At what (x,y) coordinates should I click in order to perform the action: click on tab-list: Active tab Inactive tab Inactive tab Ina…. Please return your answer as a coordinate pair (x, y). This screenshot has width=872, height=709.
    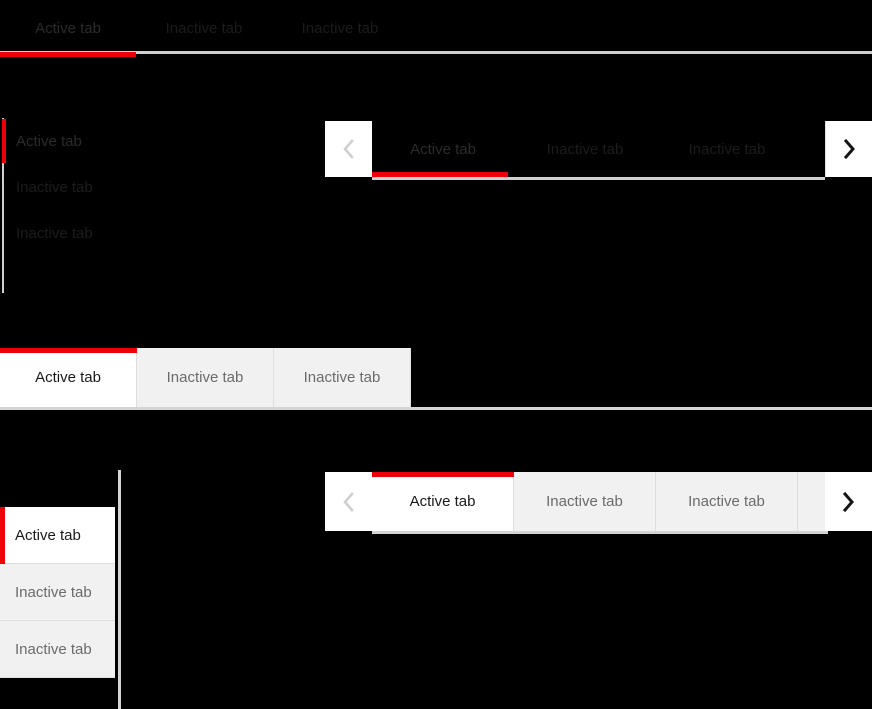
    Looking at the image, I should click on (600, 501).